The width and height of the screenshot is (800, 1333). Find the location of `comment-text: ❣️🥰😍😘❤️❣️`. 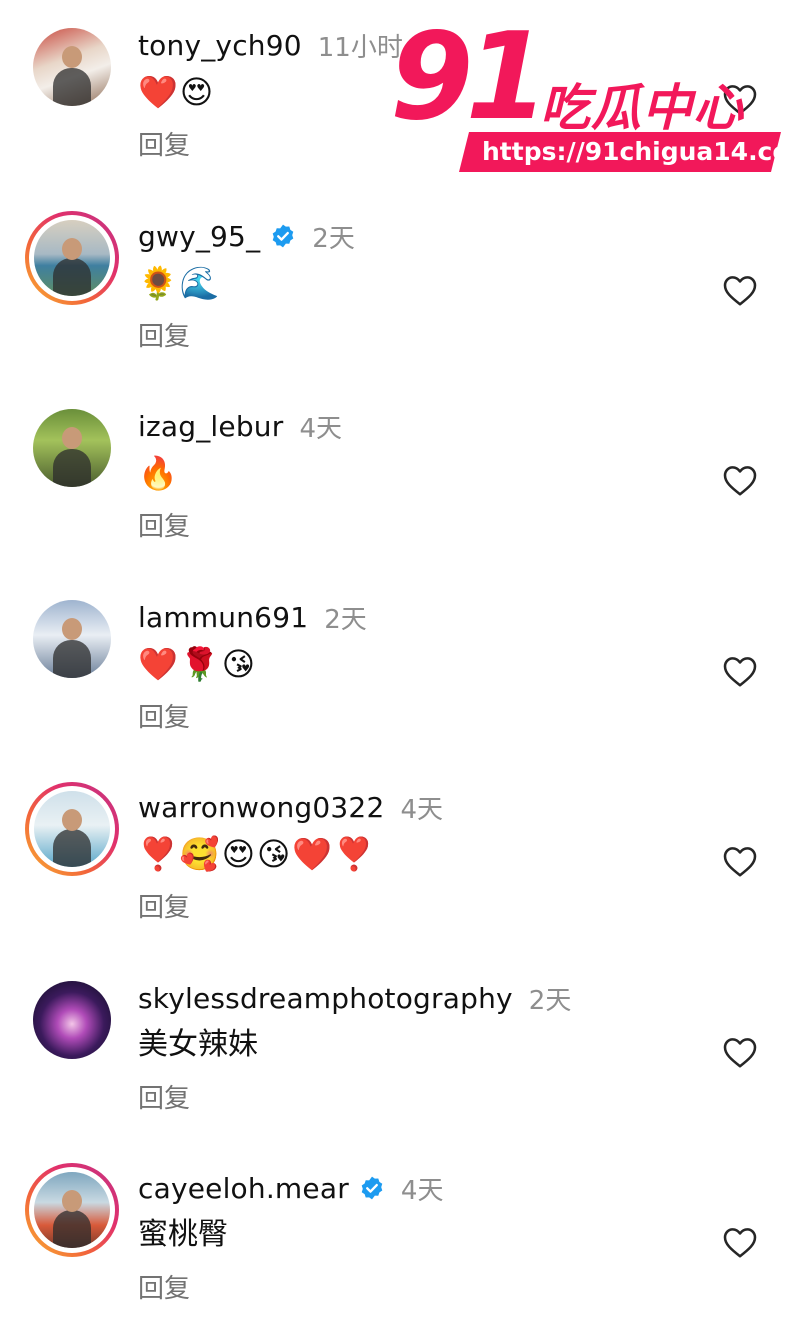

comment-text: ❣️🥰😍😘❤️❣️ is located at coordinates (257, 854).